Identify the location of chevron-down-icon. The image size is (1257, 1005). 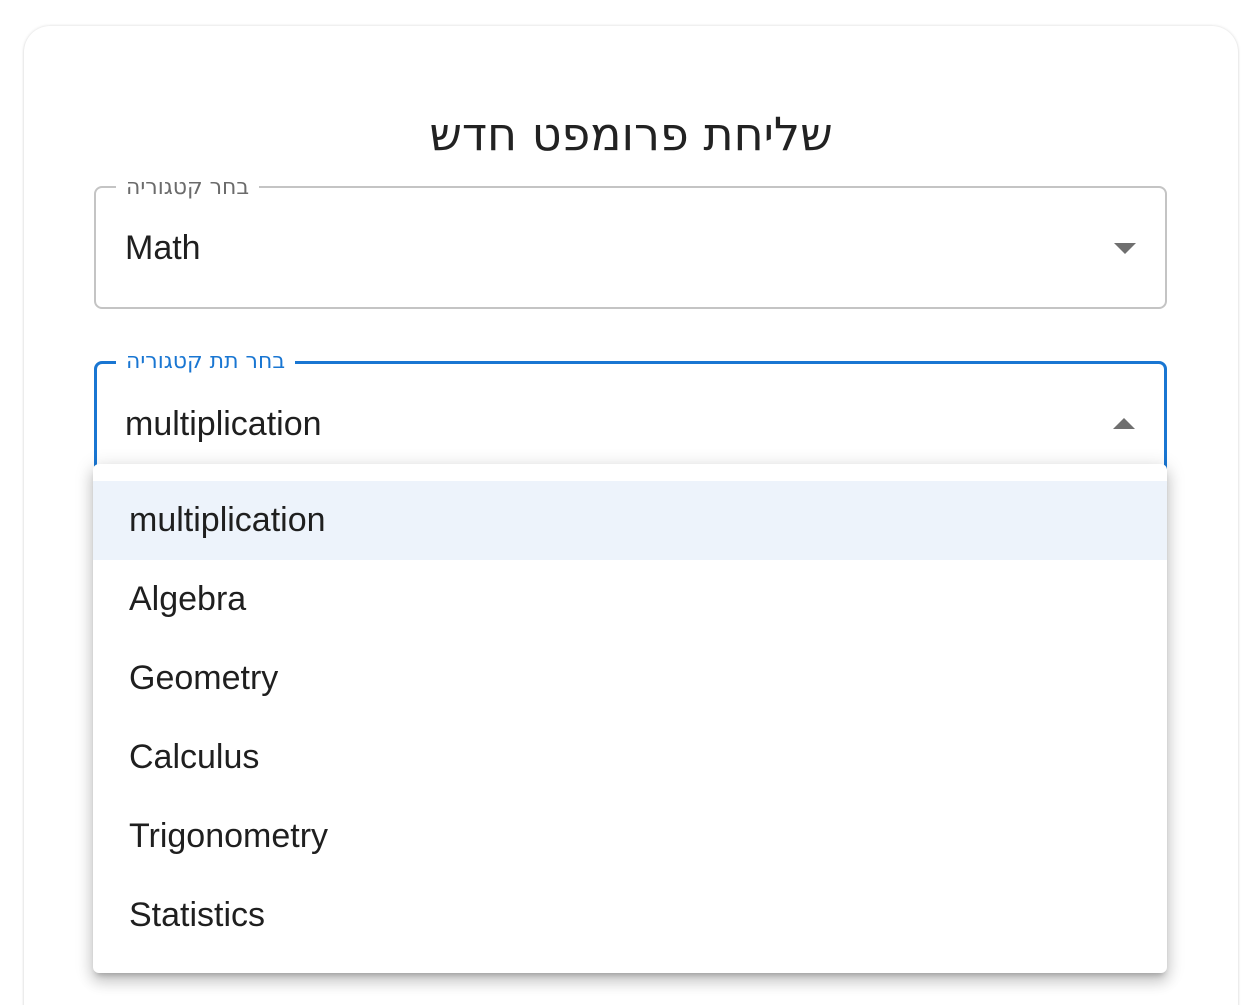
(1125, 248).